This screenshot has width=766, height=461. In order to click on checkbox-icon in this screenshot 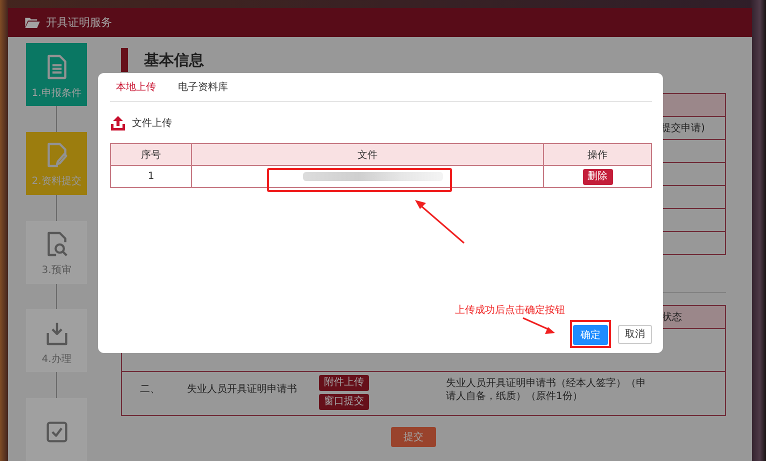, I will do `click(57, 431)`.